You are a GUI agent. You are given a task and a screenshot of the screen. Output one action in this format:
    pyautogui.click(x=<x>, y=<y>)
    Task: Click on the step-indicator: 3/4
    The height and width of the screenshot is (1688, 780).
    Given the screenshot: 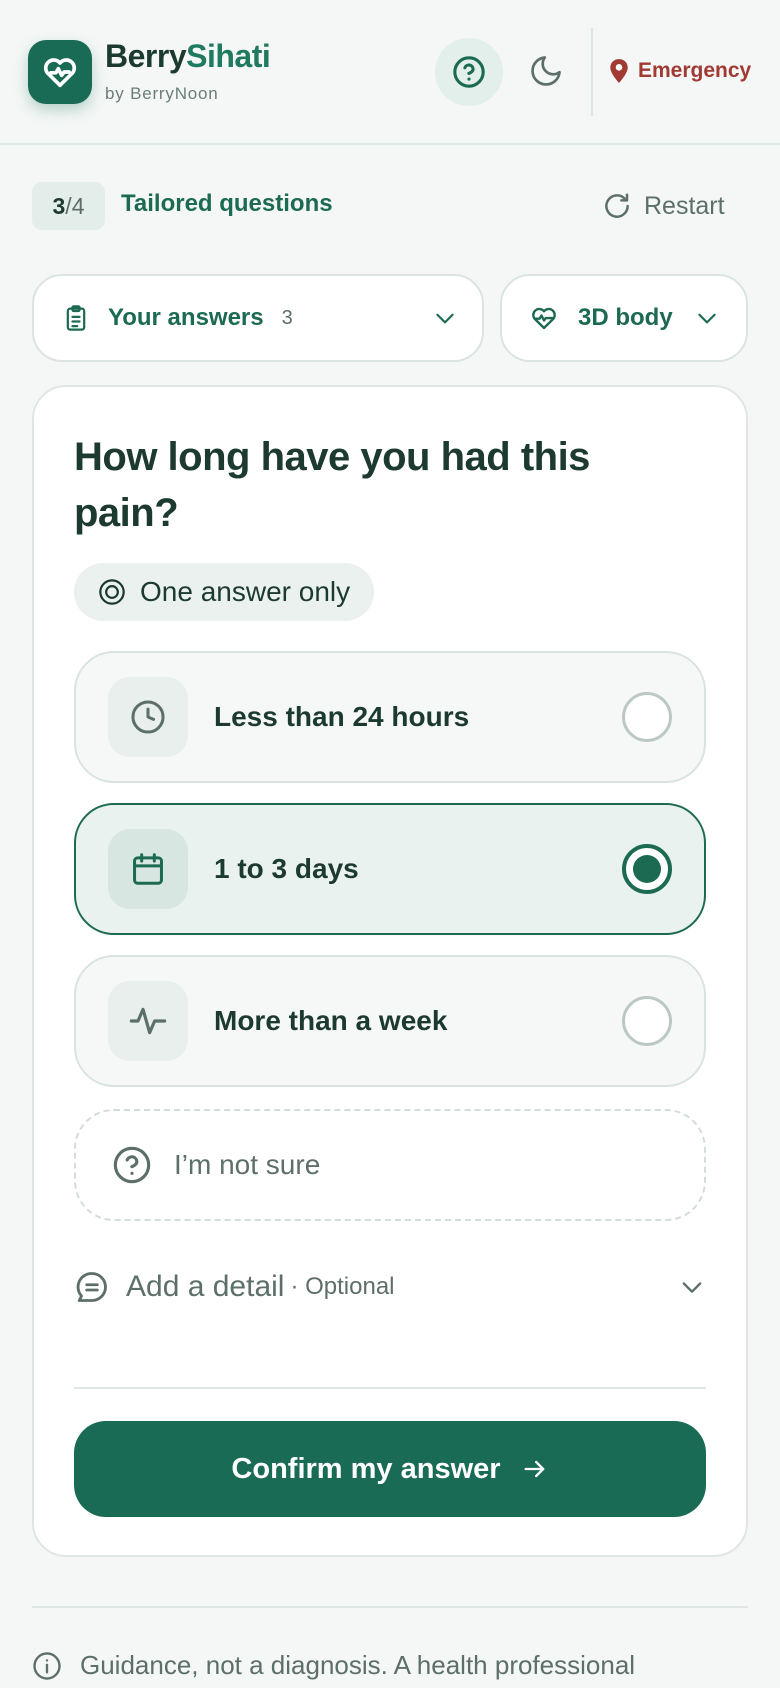 What is the action you would take?
    pyautogui.click(x=68, y=206)
    